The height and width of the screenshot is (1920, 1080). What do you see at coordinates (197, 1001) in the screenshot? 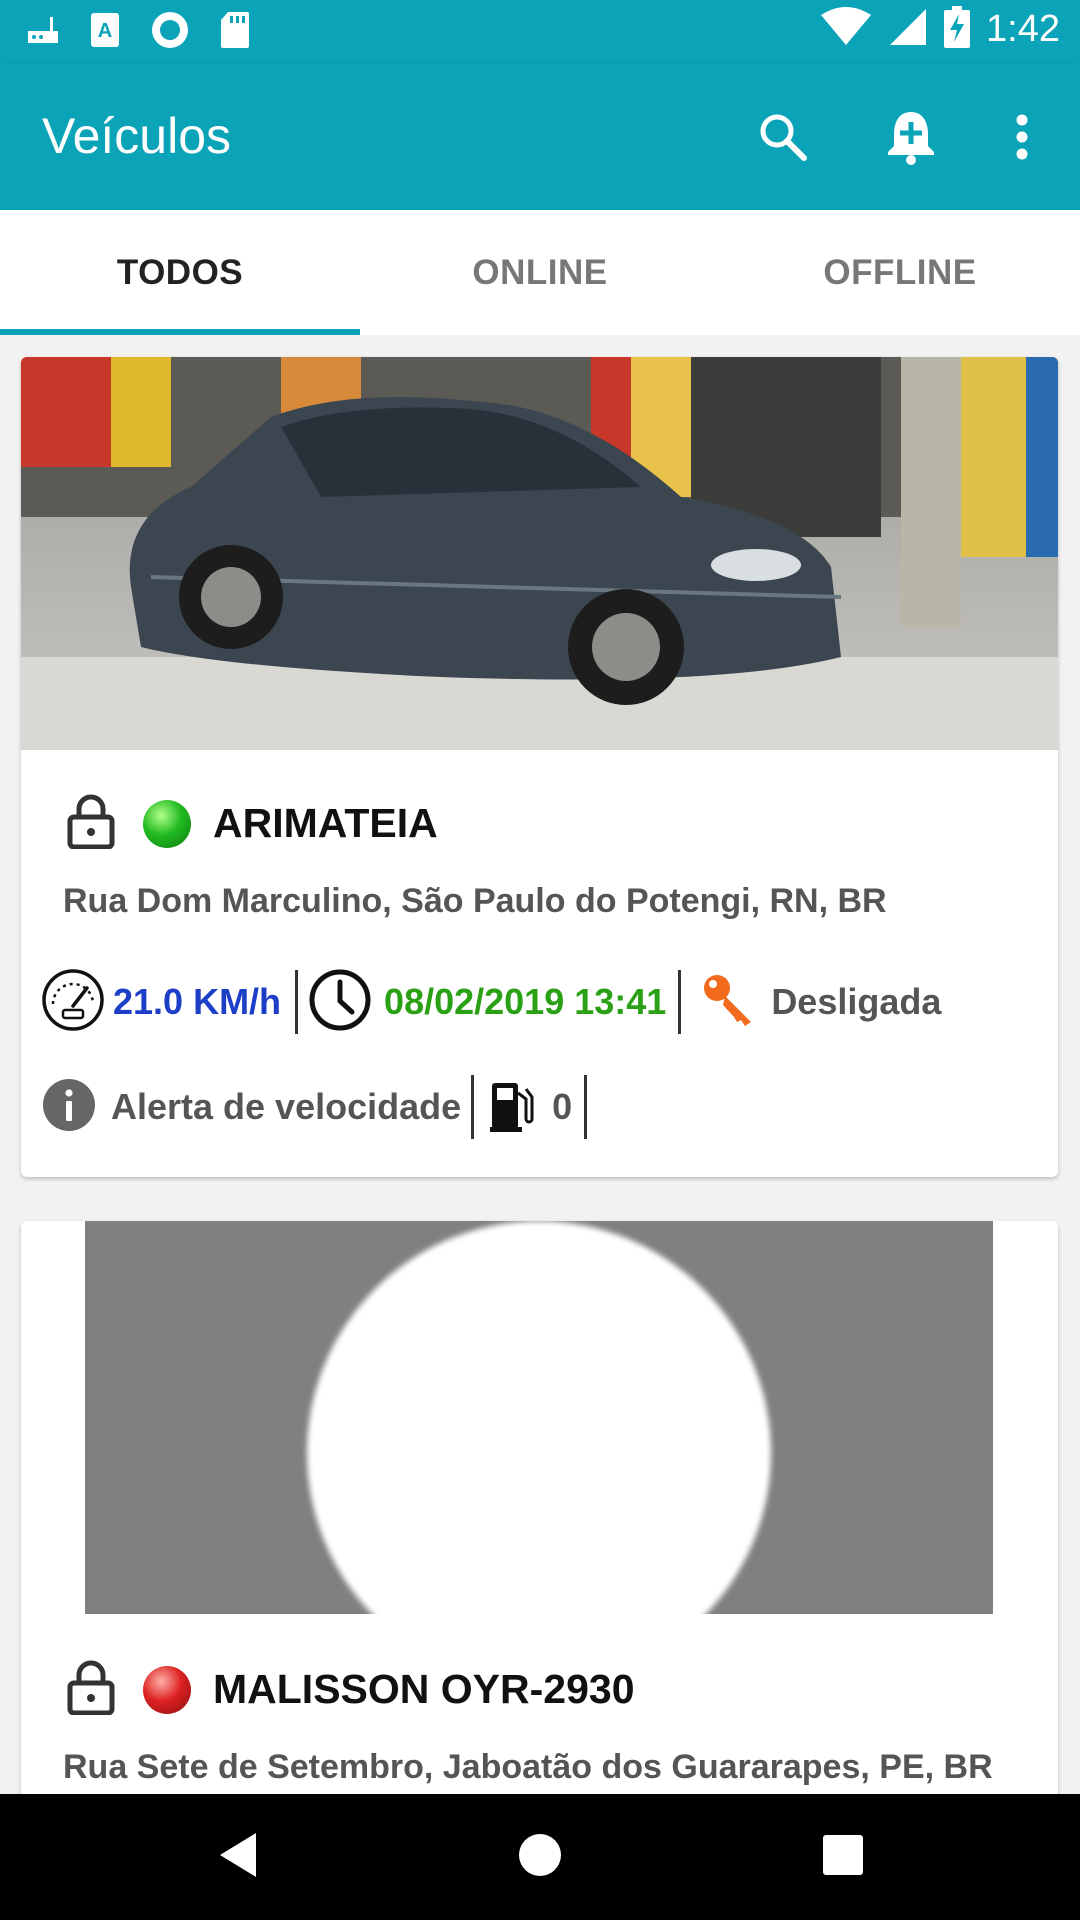
I see `speed-value: 21.0 KM/h` at bounding box center [197, 1001].